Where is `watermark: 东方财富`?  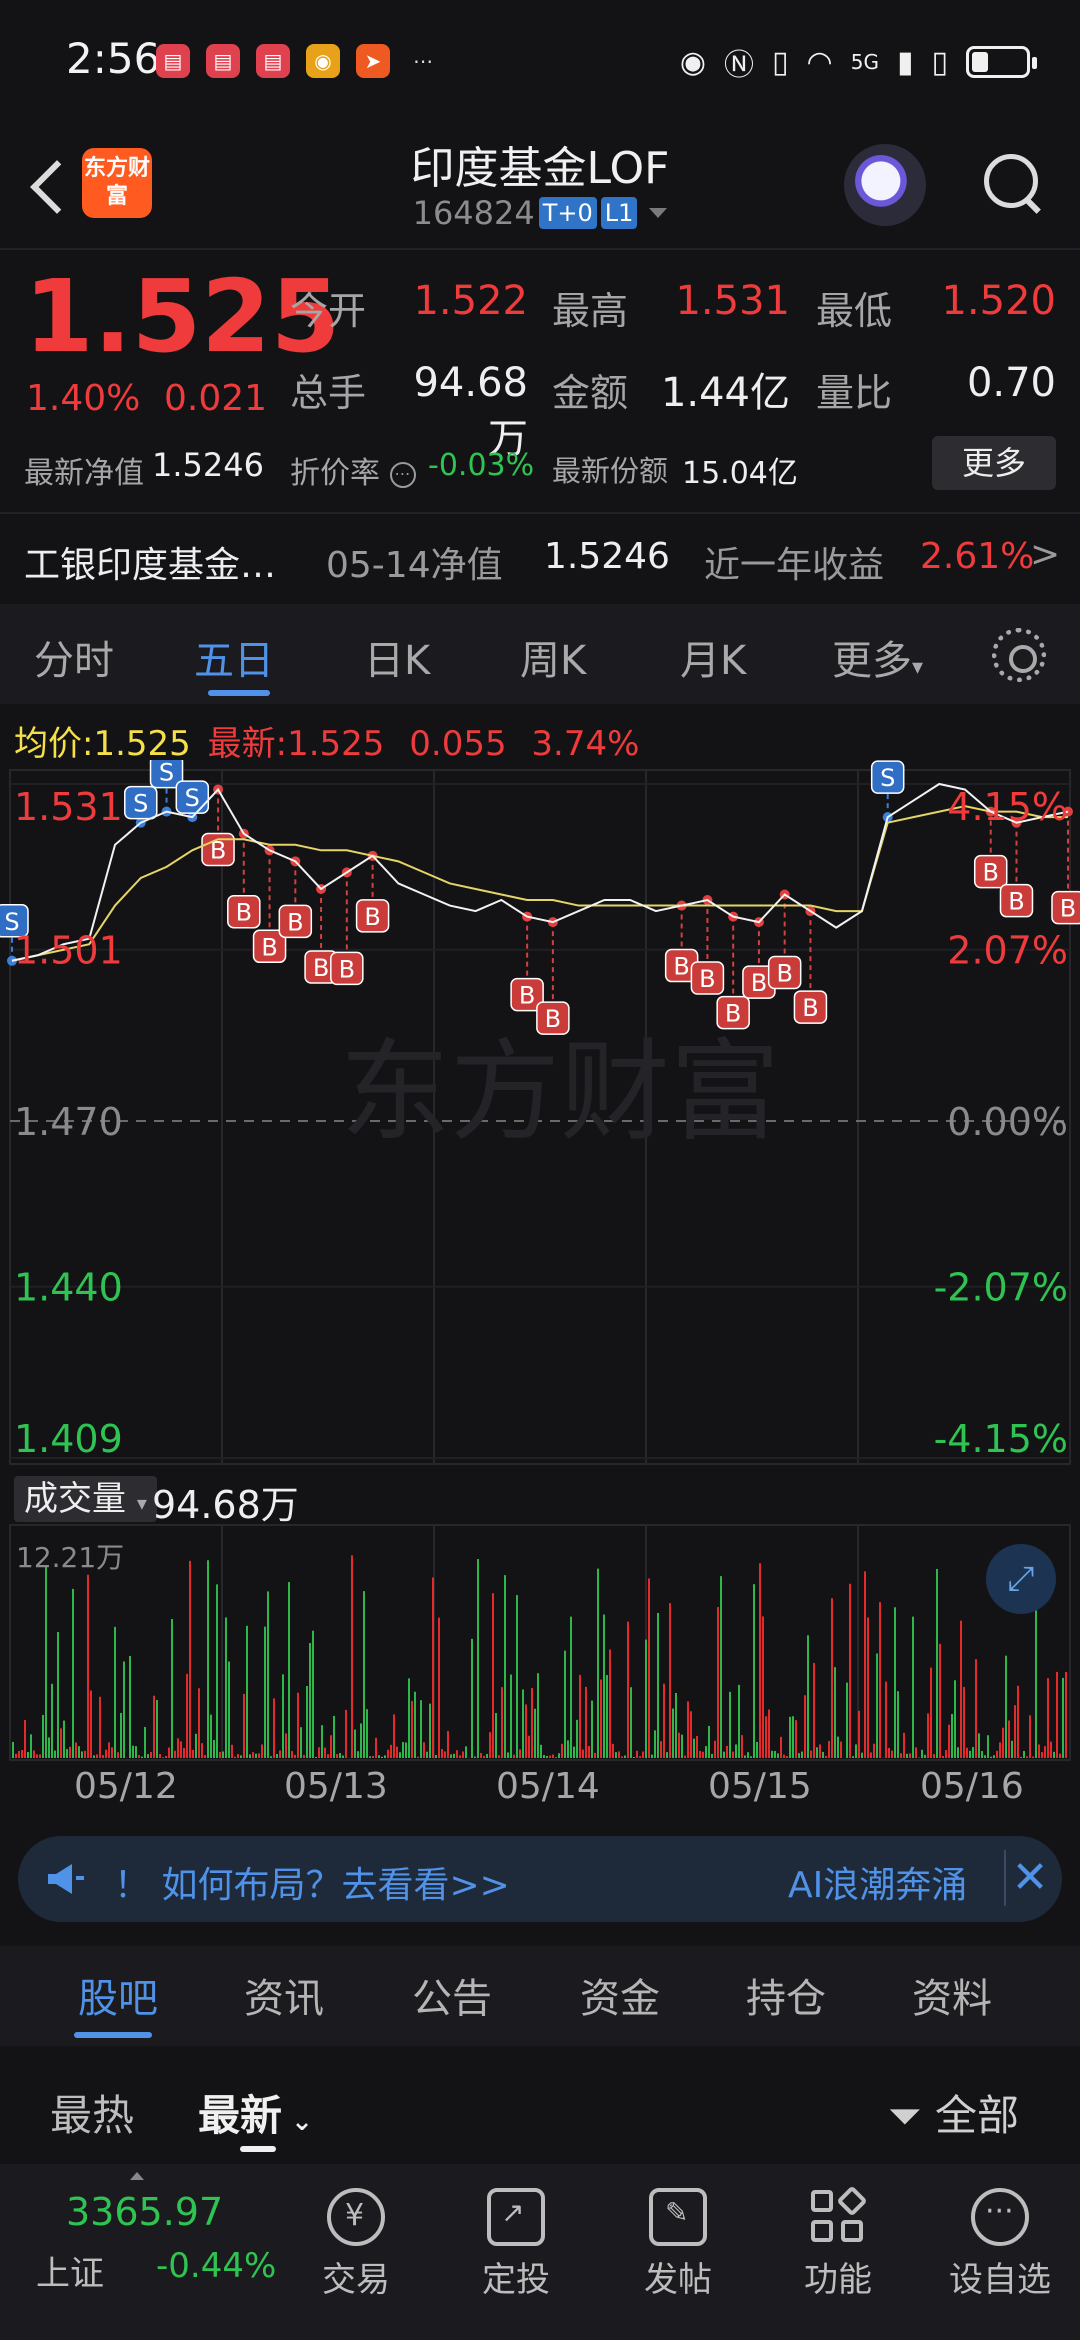 watermark: 东方财富 is located at coordinates (560, 1092).